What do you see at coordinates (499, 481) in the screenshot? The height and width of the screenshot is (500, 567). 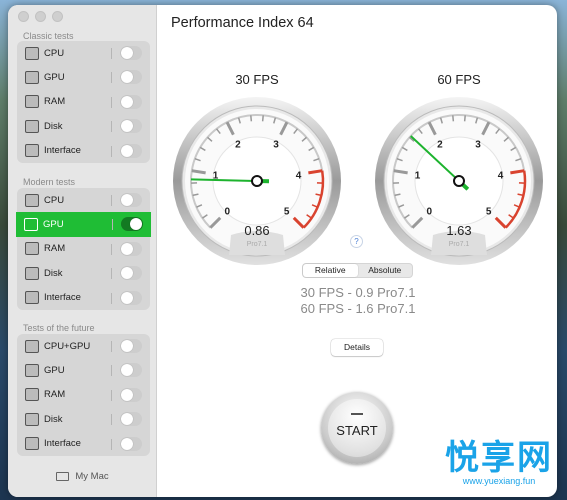 I see `watermark-url: www.yuexiang.fun` at bounding box center [499, 481].